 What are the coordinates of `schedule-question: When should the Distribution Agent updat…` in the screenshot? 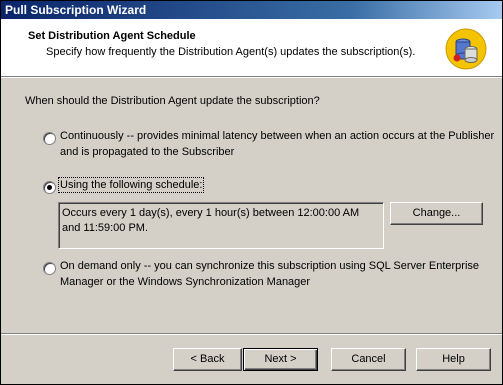 It's located at (172, 101).